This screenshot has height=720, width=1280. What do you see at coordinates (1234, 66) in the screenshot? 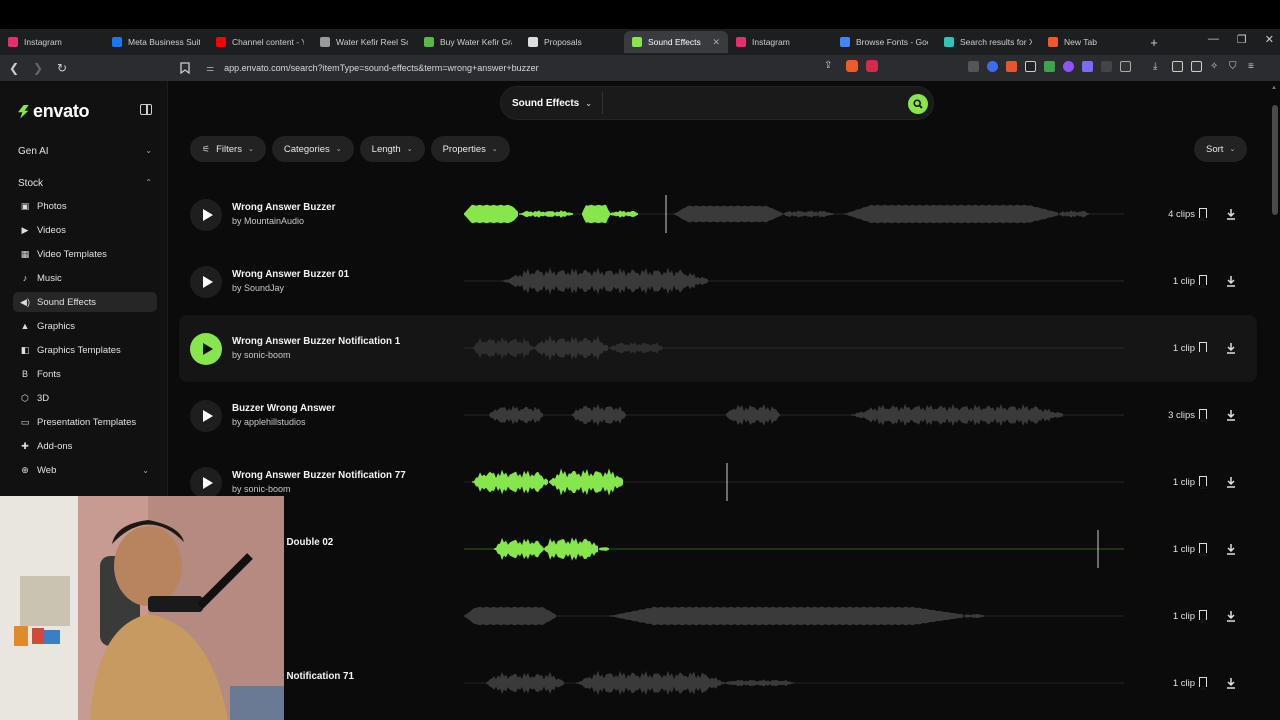
I see `vpn-icon: ⛉` at bounding box center [1234, 66].